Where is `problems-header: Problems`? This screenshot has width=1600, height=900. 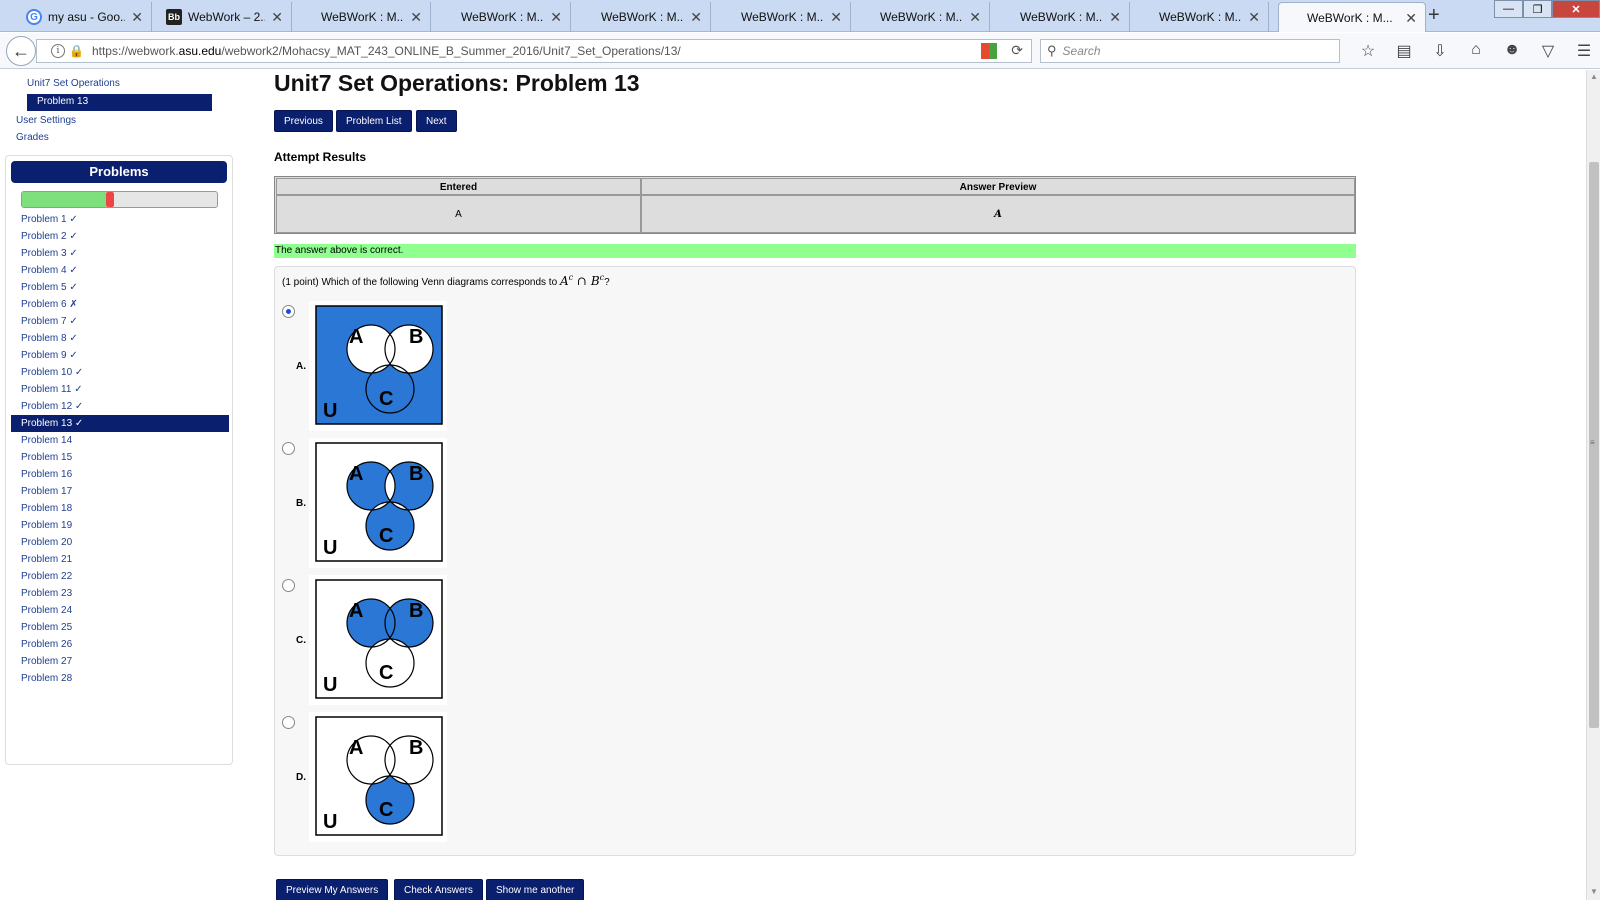 problems-header: Problems is located at coordinates (119, 172).